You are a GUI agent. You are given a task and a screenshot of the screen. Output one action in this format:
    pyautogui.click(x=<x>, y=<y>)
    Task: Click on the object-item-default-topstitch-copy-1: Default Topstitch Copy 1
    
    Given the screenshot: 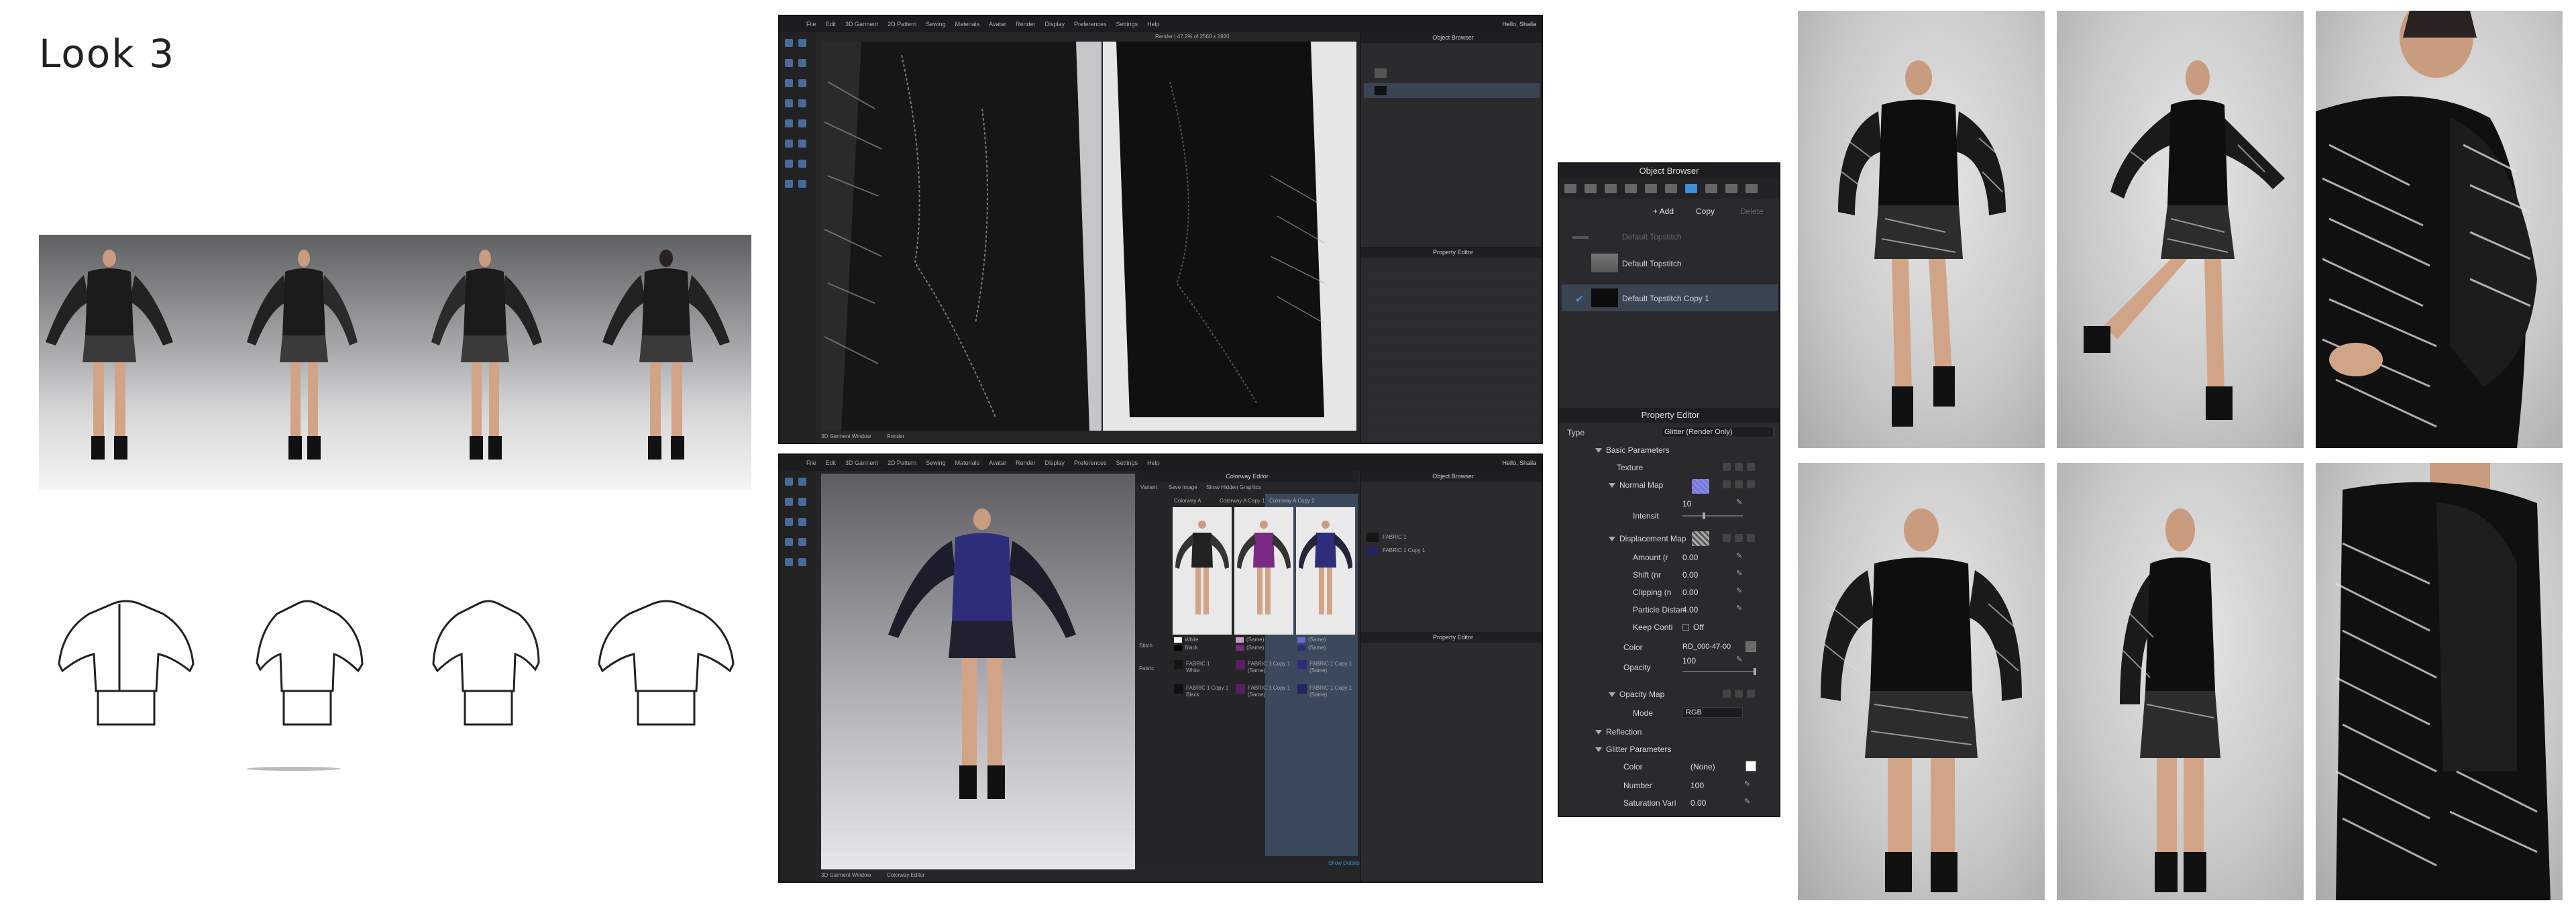 What is the action you would take?
    pyautogui.click(x=1700, y=298)
    